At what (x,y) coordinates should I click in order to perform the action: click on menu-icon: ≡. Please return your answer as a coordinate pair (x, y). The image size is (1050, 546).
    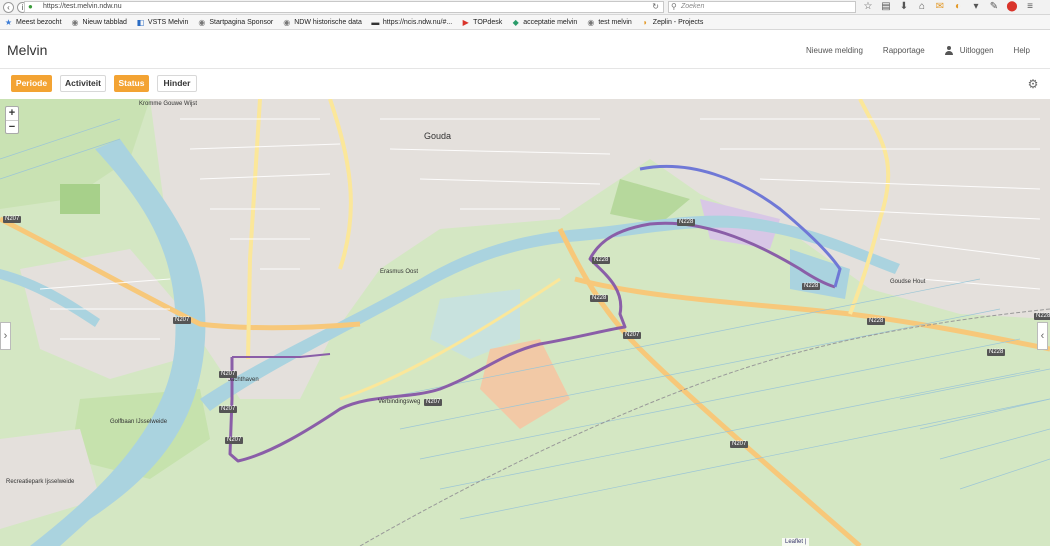
    Looking at the image, I should click on (1030, 7).